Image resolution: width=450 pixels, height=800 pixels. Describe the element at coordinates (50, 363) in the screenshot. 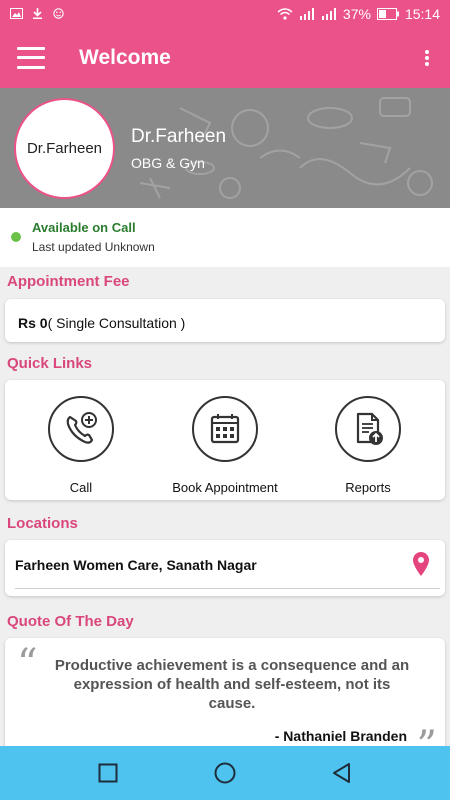

I see `quick-links-heading: Quick Links` at that location.